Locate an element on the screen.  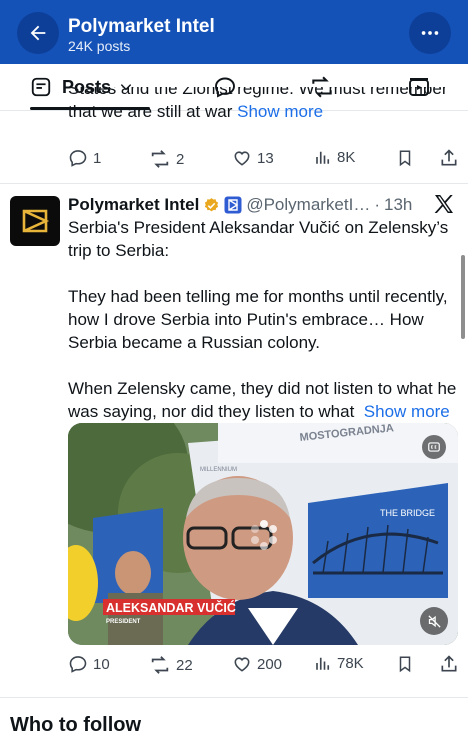
captions-icon is located at coordinates (434, 447).